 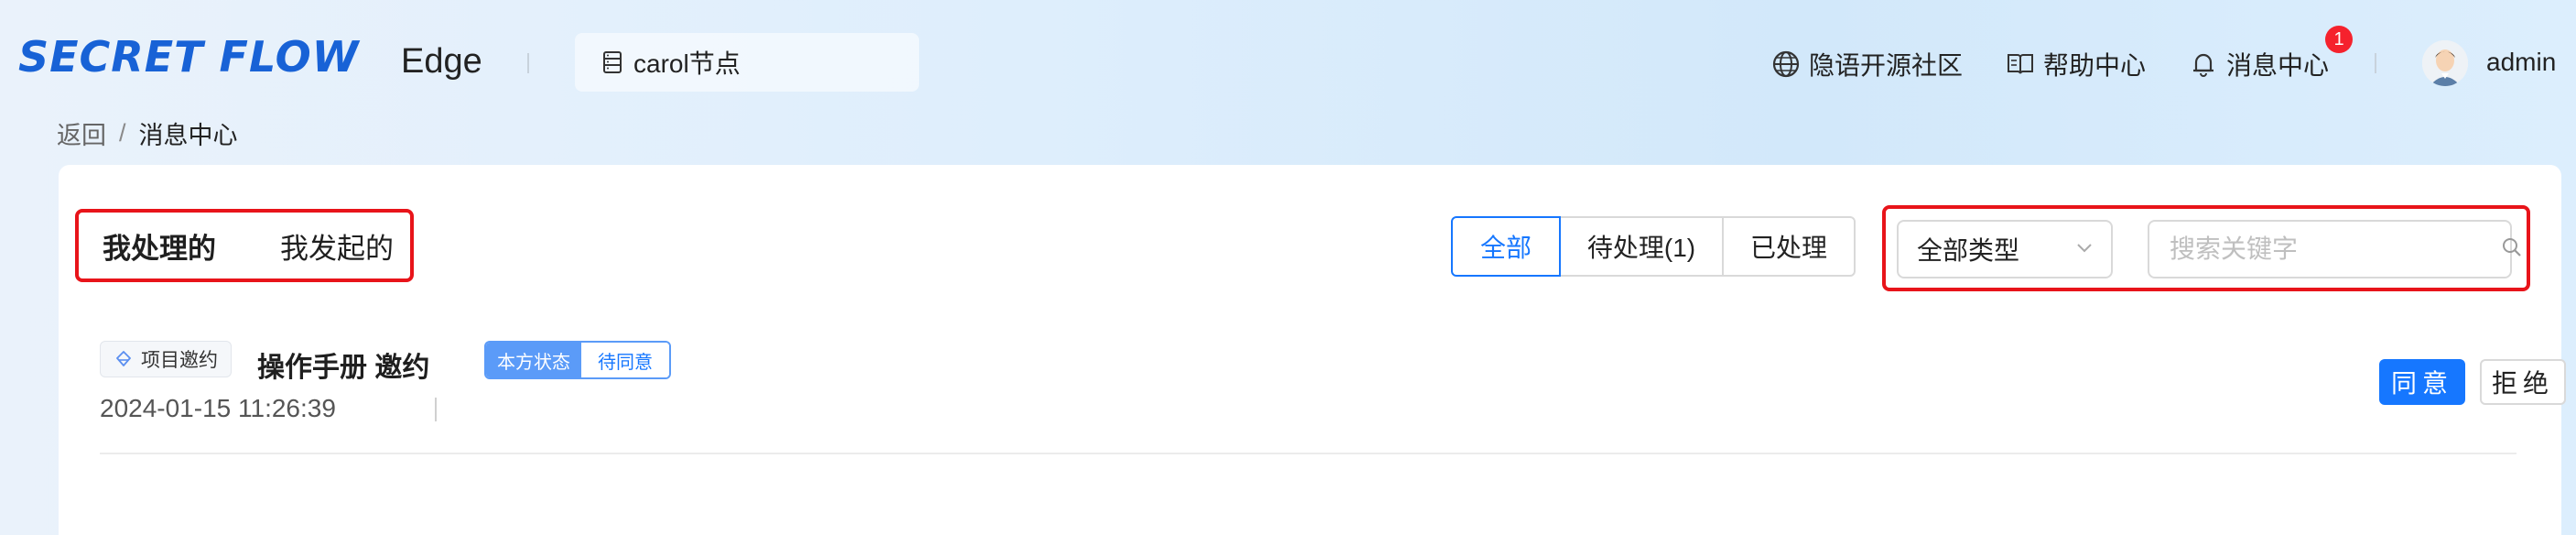 I want to click on nav-help-label: 帮助中心, so click(x=2095, y=65).